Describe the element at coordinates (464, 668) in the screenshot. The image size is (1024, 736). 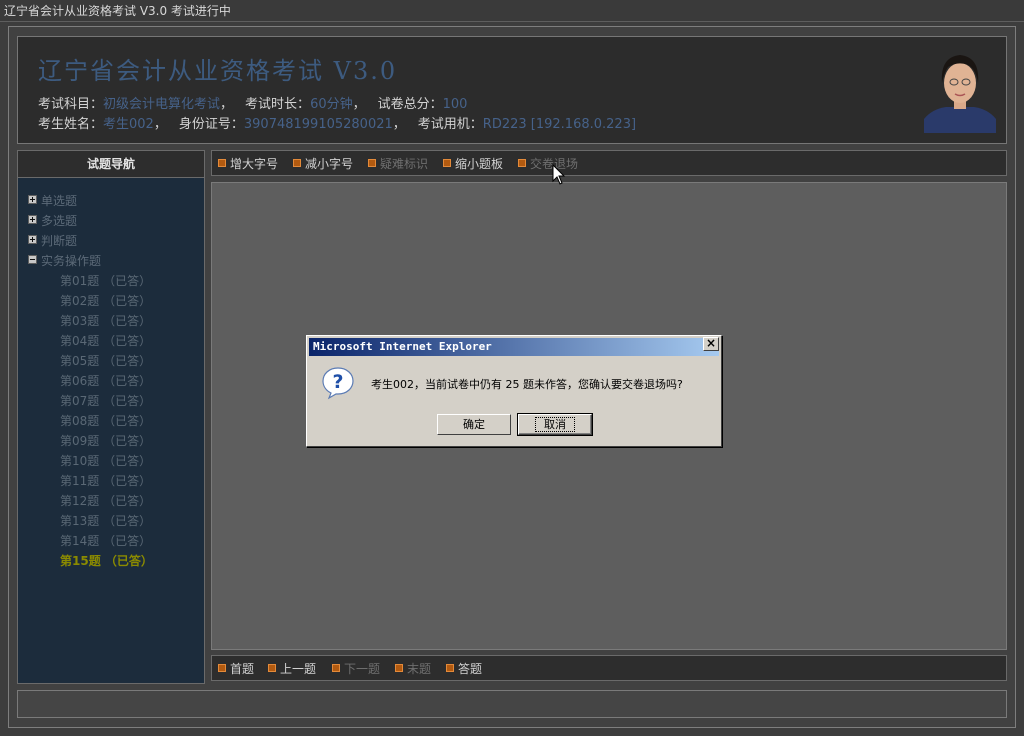
I see `answer-button: 答题` at that location.